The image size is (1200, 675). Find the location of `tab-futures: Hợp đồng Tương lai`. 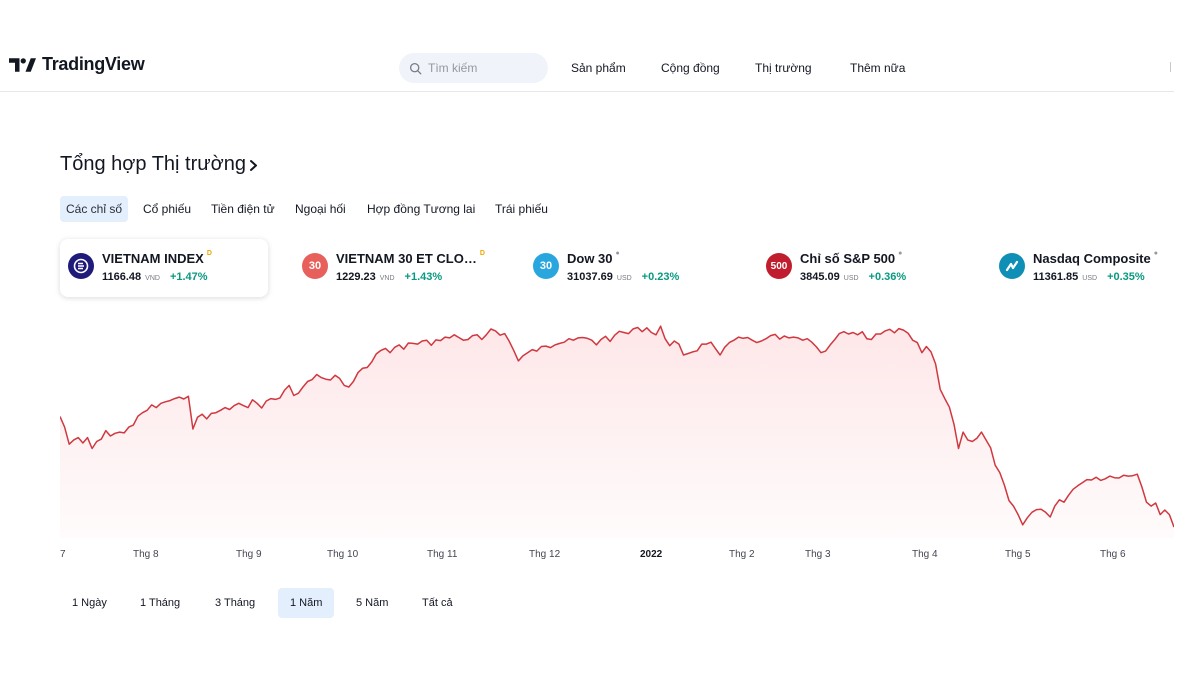

tab-futures: Hợp đồng Tương lai is located at coordinates (421, 209).